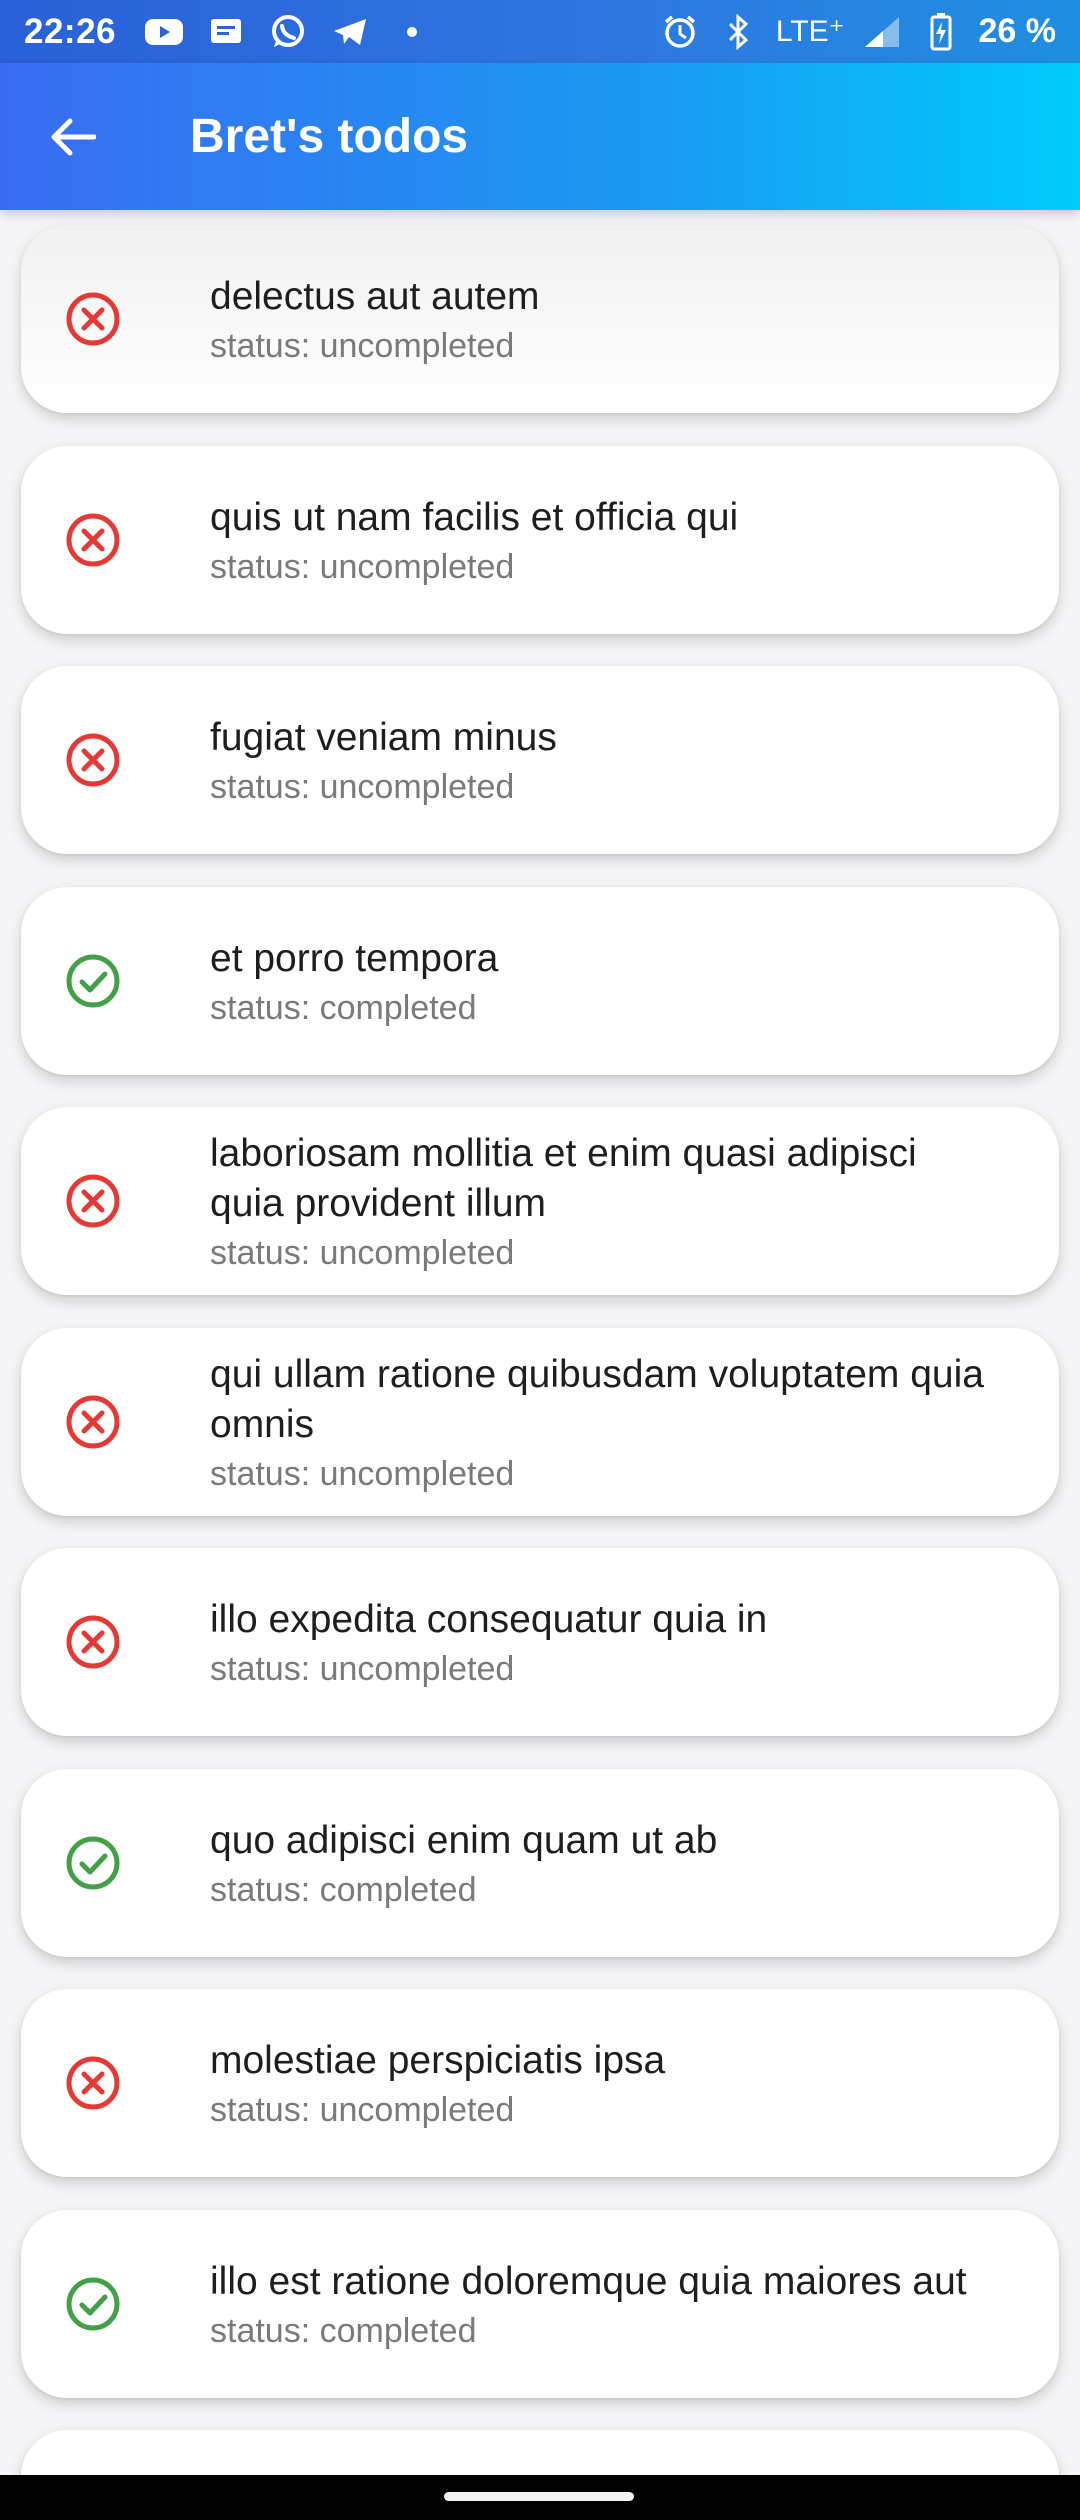  I want to click on bluetooth-icon, so click(738, 32).